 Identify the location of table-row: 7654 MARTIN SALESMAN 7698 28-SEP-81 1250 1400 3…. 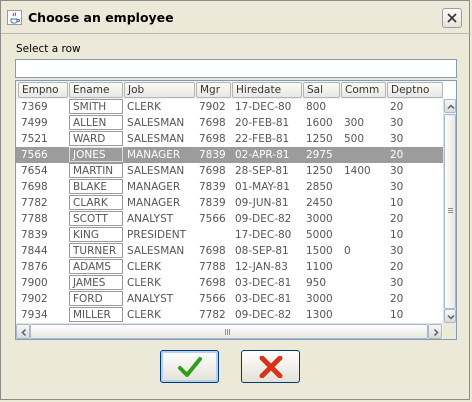
(229, 171).